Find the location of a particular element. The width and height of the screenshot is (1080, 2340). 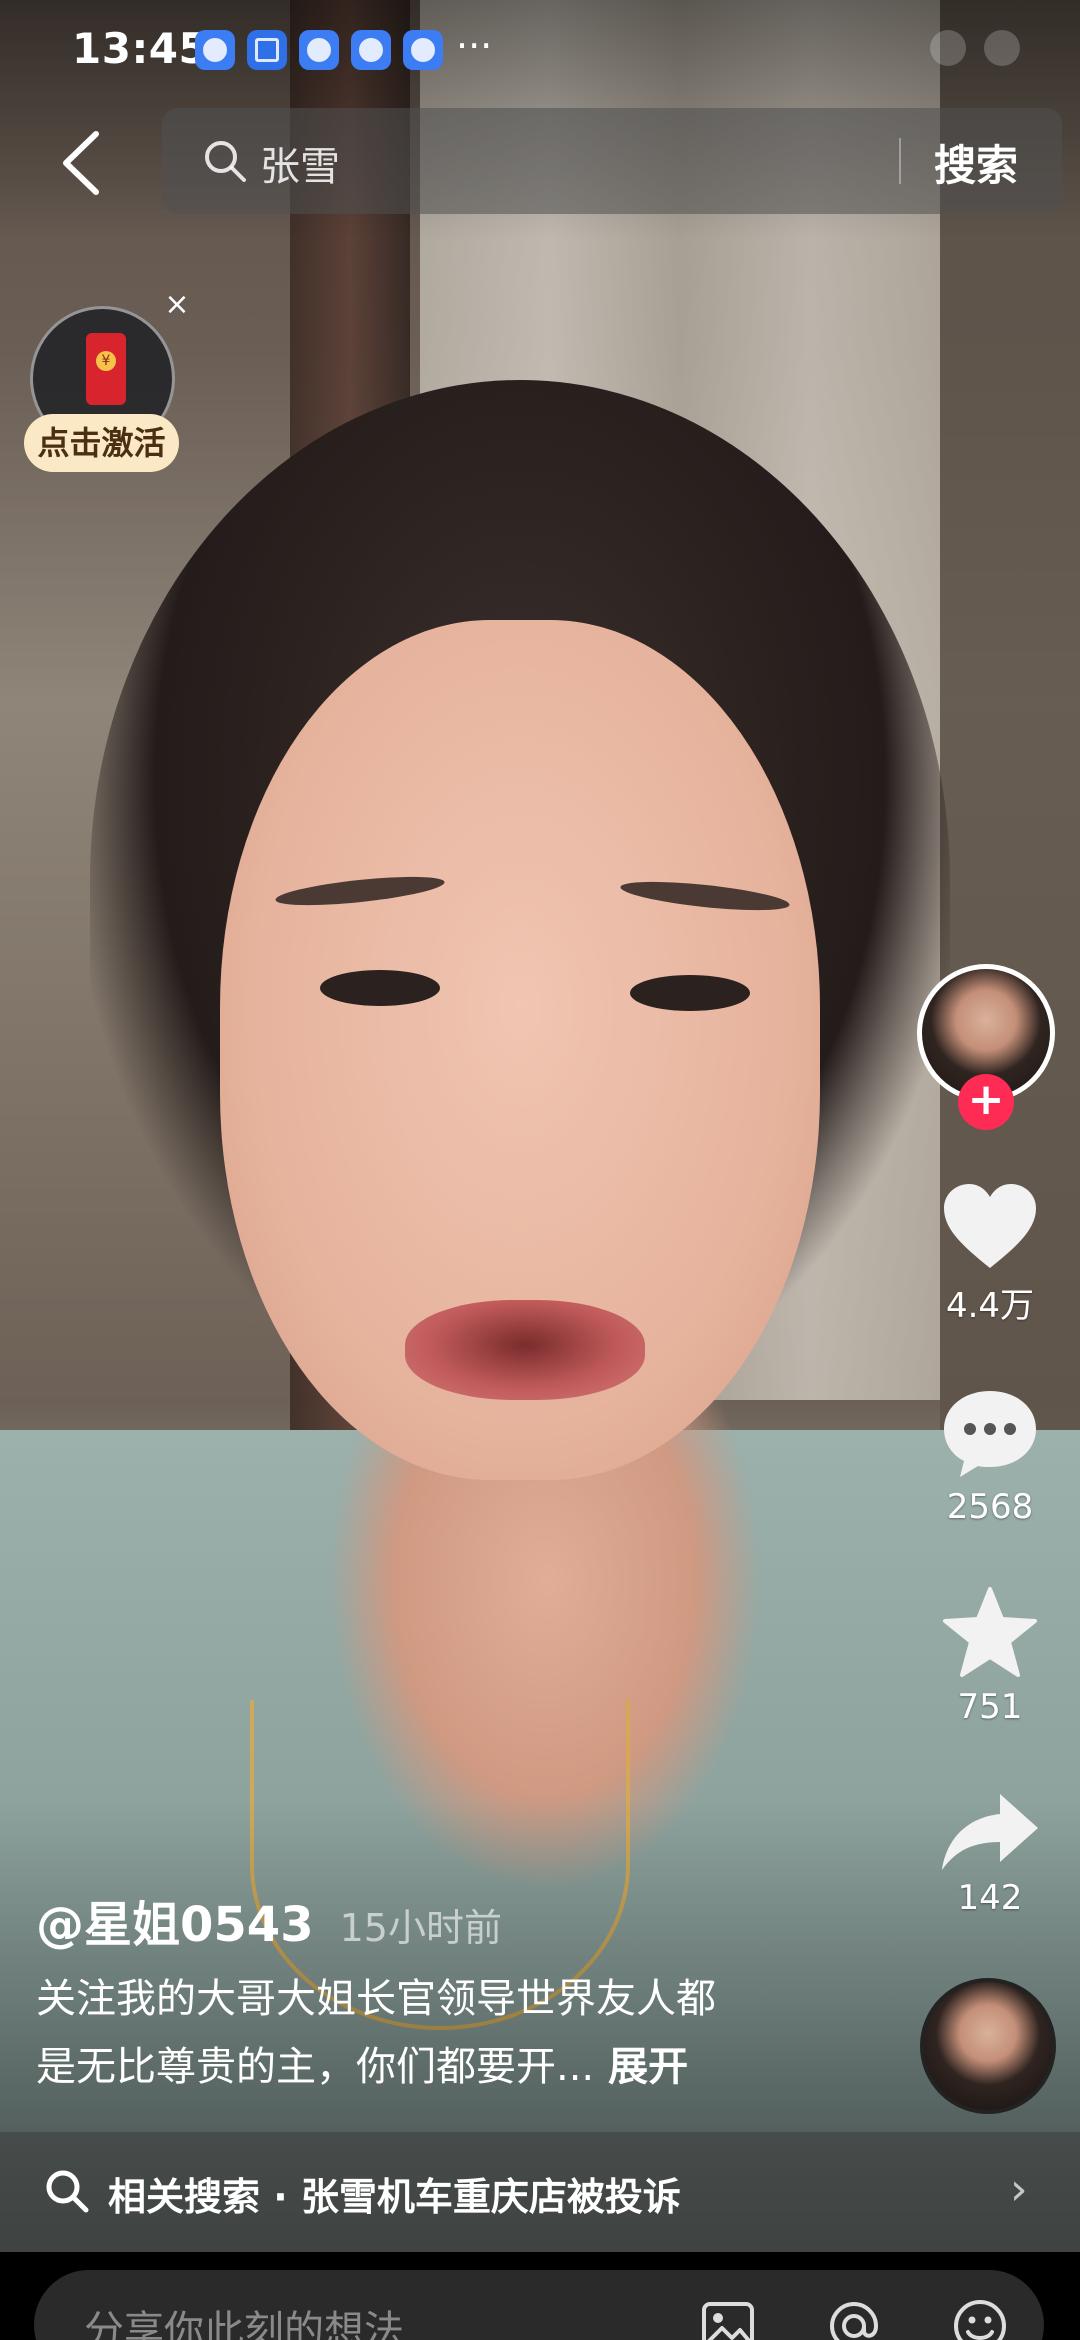

packet-close-icon: × is located at coordinates (177, 305).